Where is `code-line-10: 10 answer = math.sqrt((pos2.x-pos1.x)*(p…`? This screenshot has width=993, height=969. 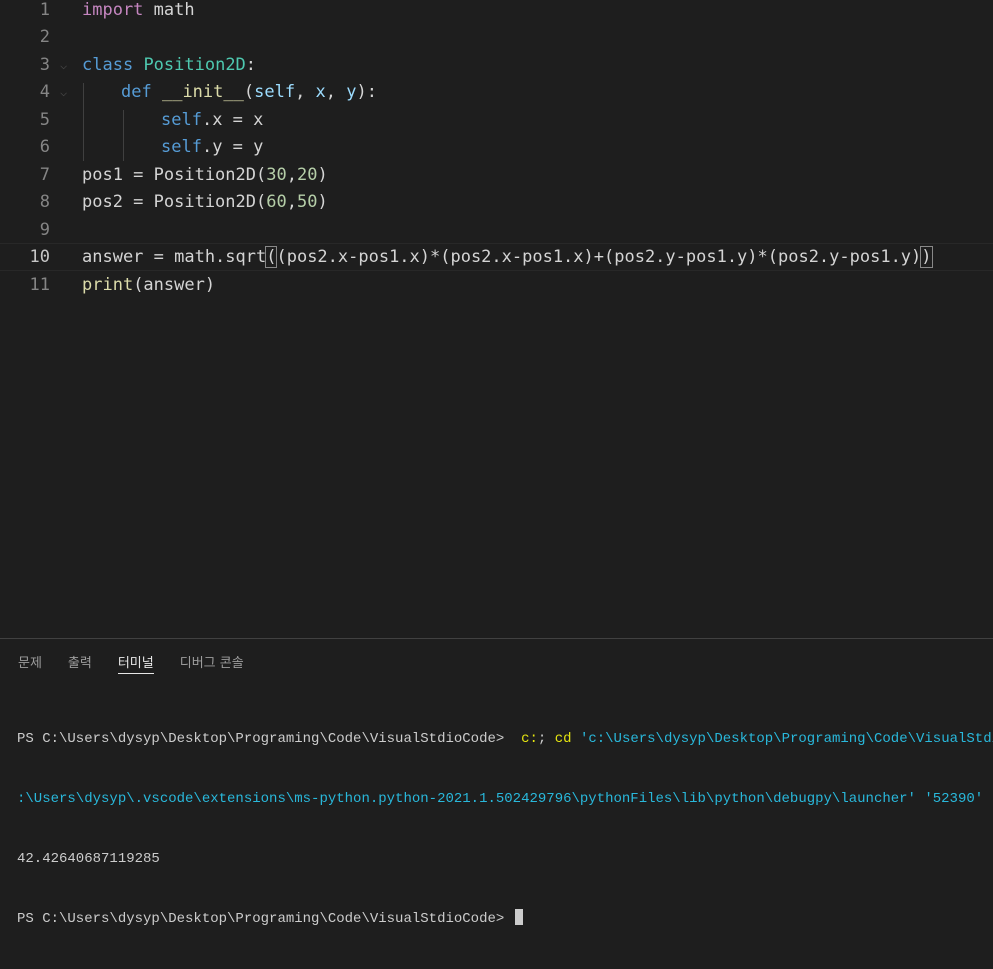 code-line-10: 10 answer = math.sqrt((pos2.x-pos1.x)*(p… is located at coordinates (496, 257).